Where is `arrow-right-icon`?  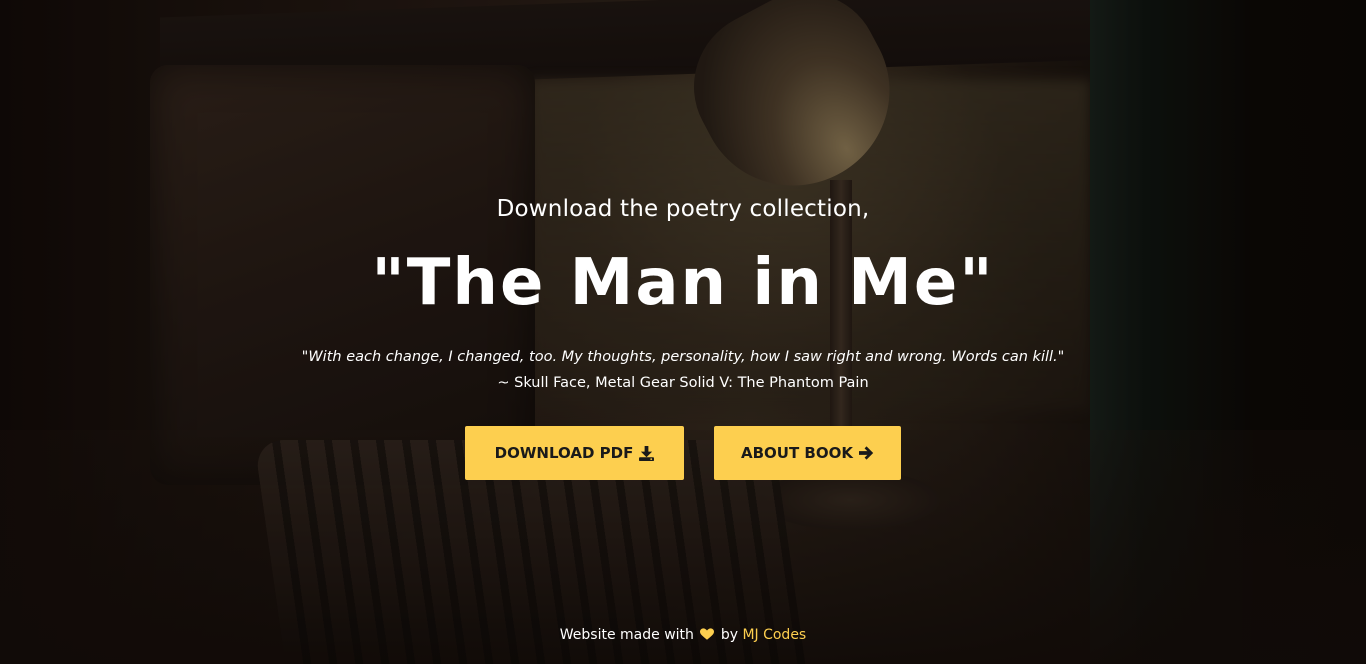 arrow-right-icon is located at coordinates (866, 453).